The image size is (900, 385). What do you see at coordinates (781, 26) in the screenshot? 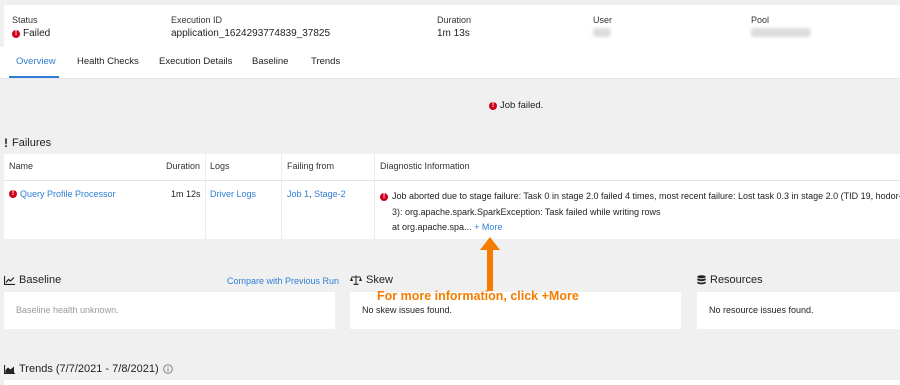
I see `pool-field: Pool` at bounding box center [781, 26].